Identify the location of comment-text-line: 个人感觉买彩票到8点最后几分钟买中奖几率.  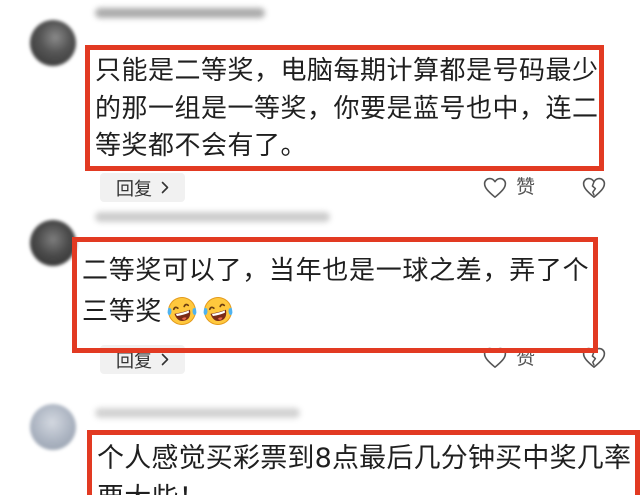
(364, 458).